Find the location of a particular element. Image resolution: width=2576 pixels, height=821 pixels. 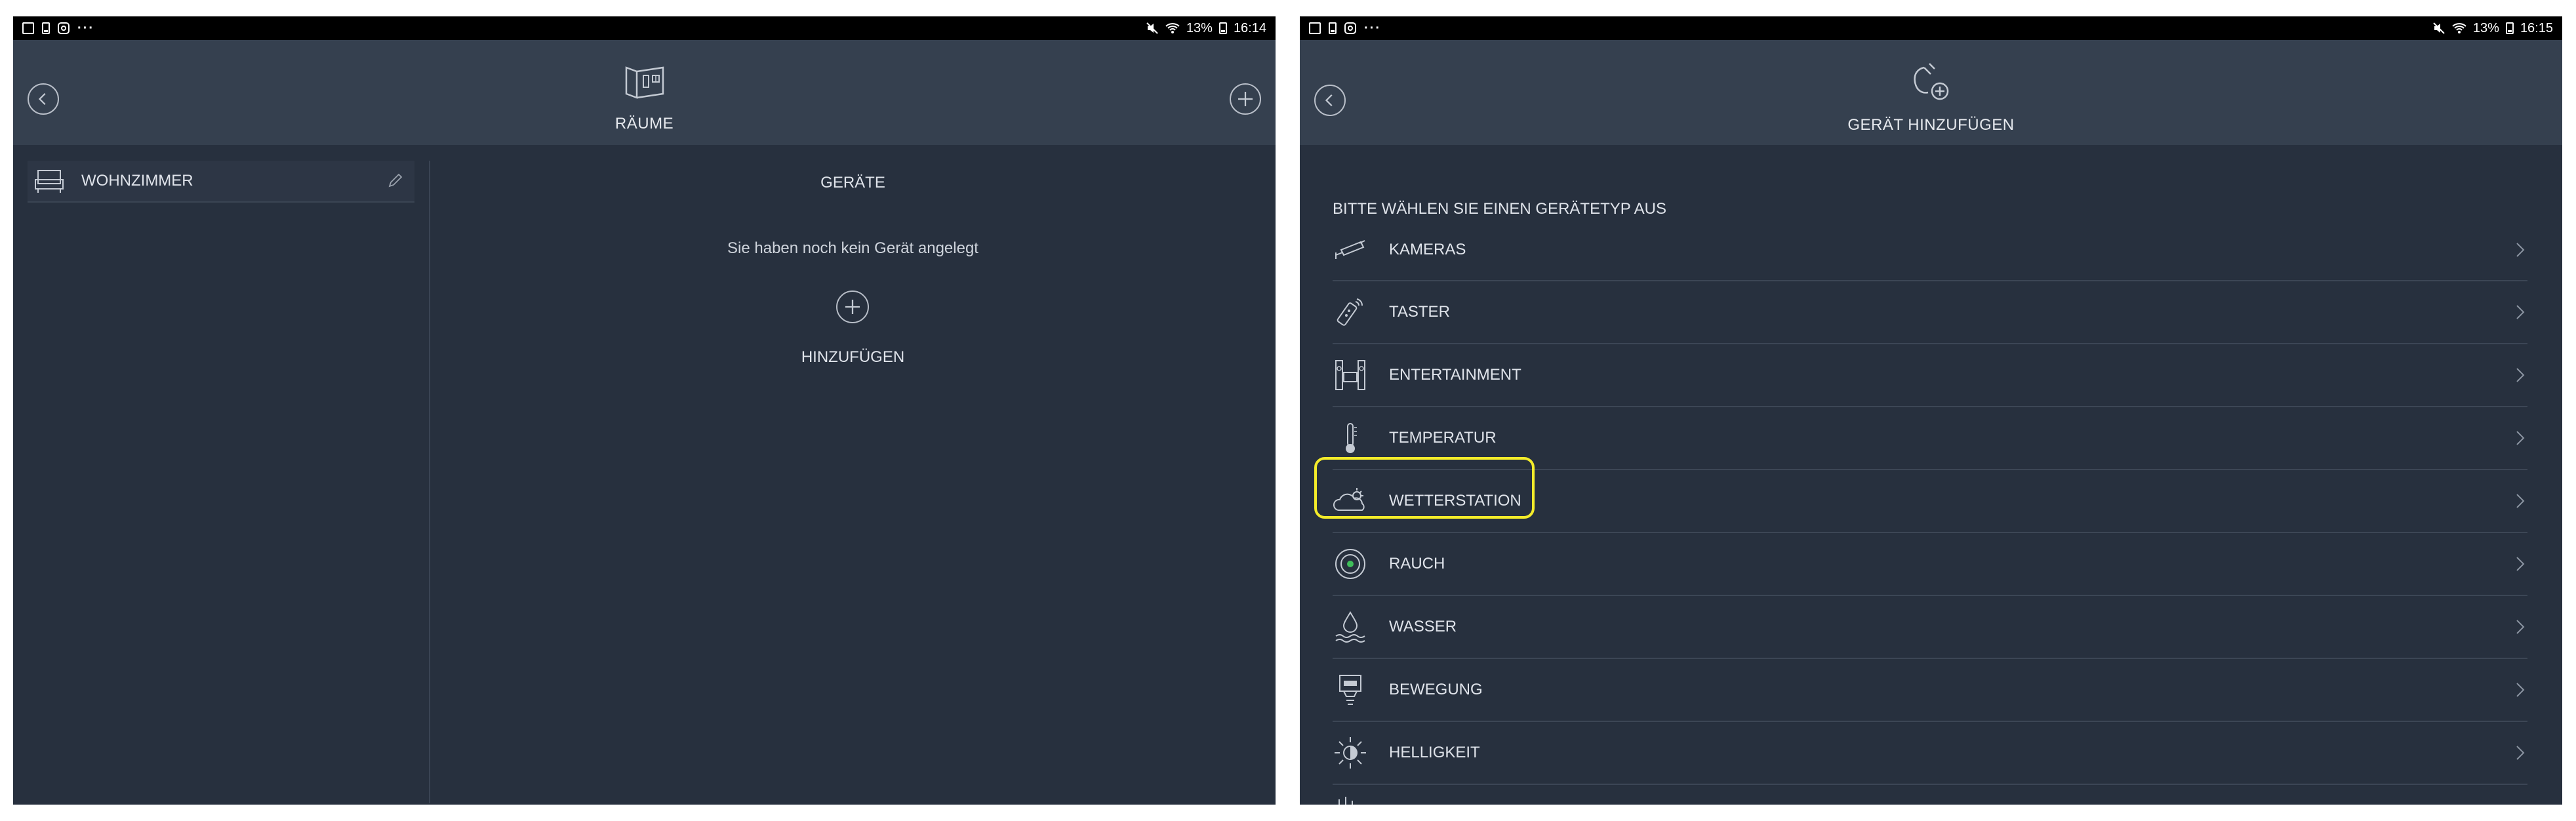

add-device-label: HINZUFÜGEN is located at coordinates (853, 358).